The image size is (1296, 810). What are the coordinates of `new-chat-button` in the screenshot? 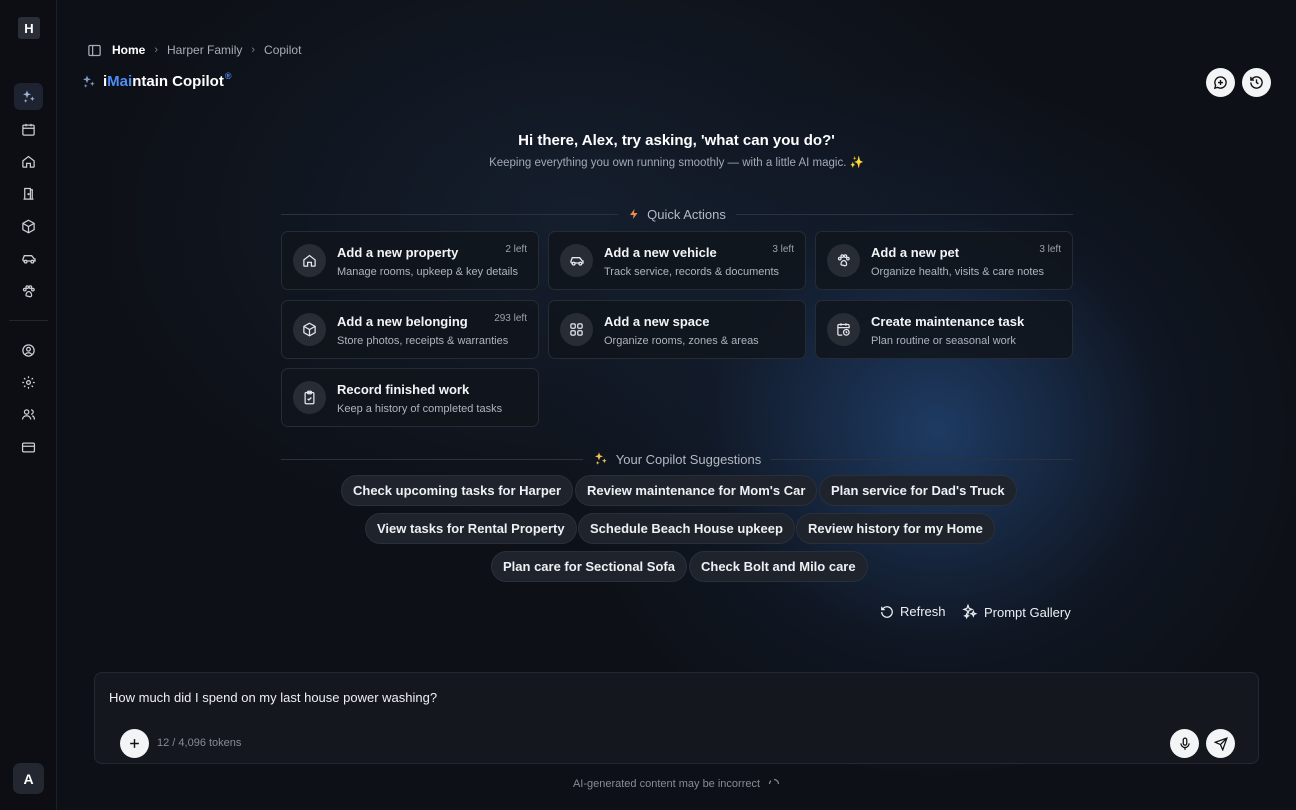 It's located at (1220, 82).